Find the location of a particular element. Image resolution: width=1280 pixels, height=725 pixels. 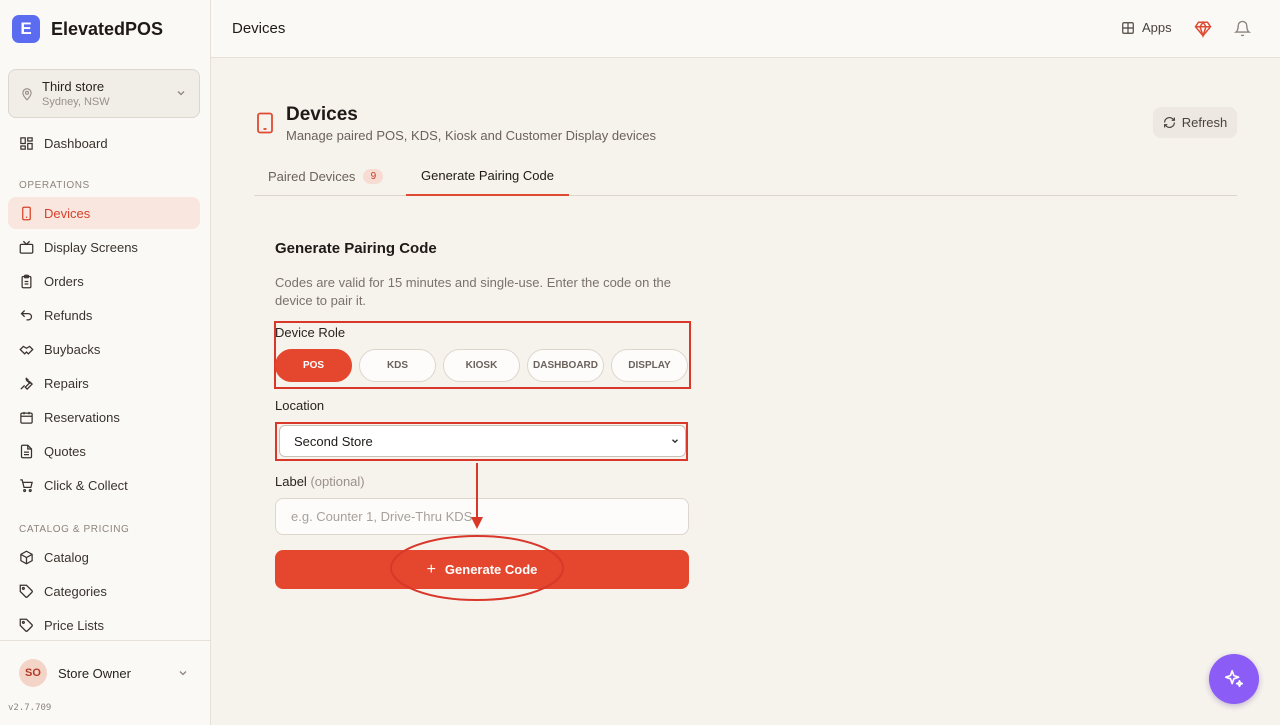

tv-icon is located at coordinates (26, 247).